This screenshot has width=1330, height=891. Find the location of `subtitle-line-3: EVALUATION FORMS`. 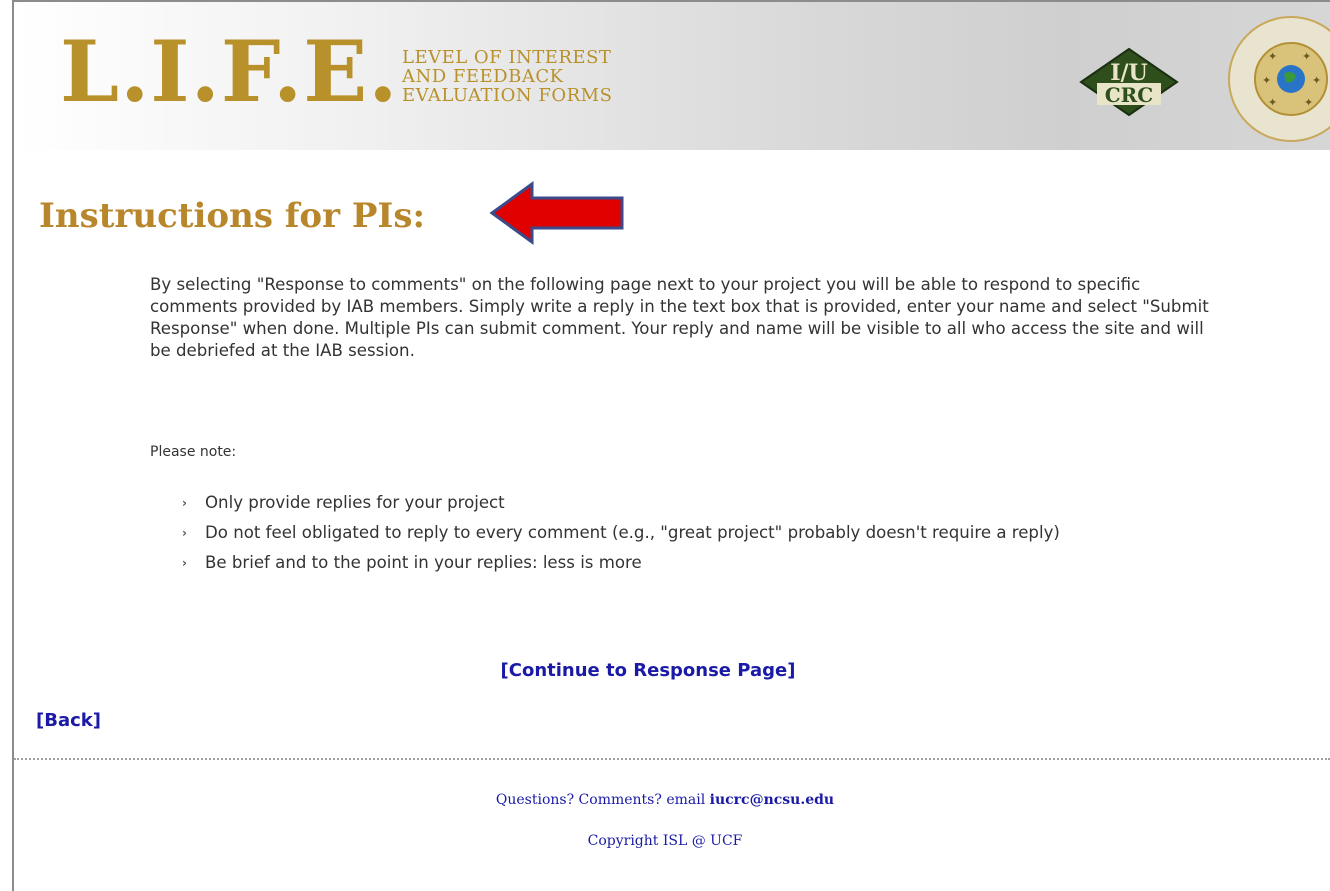

subtitle-line-3: EVALUATION FORMS is located at coordinates (507, 95).